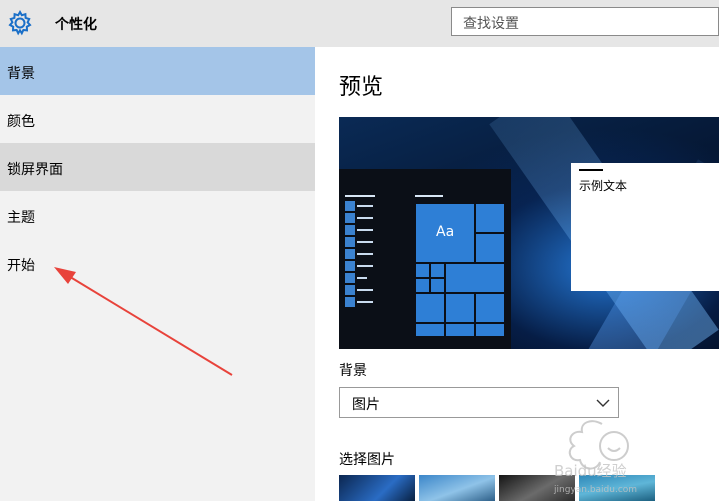 The image size is (719, 501). Describe the element at coordinates (157, 71) in the screenshot. I see `sidebar-item-background: 背景` at that location.